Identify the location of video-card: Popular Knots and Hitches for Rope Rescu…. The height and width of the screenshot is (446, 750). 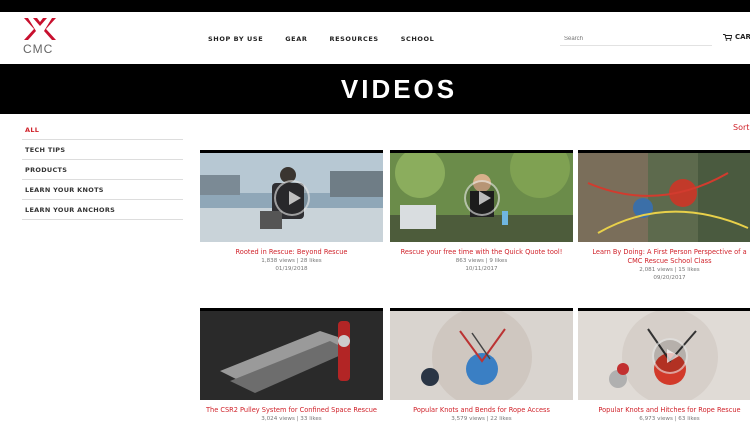
(664, 365).